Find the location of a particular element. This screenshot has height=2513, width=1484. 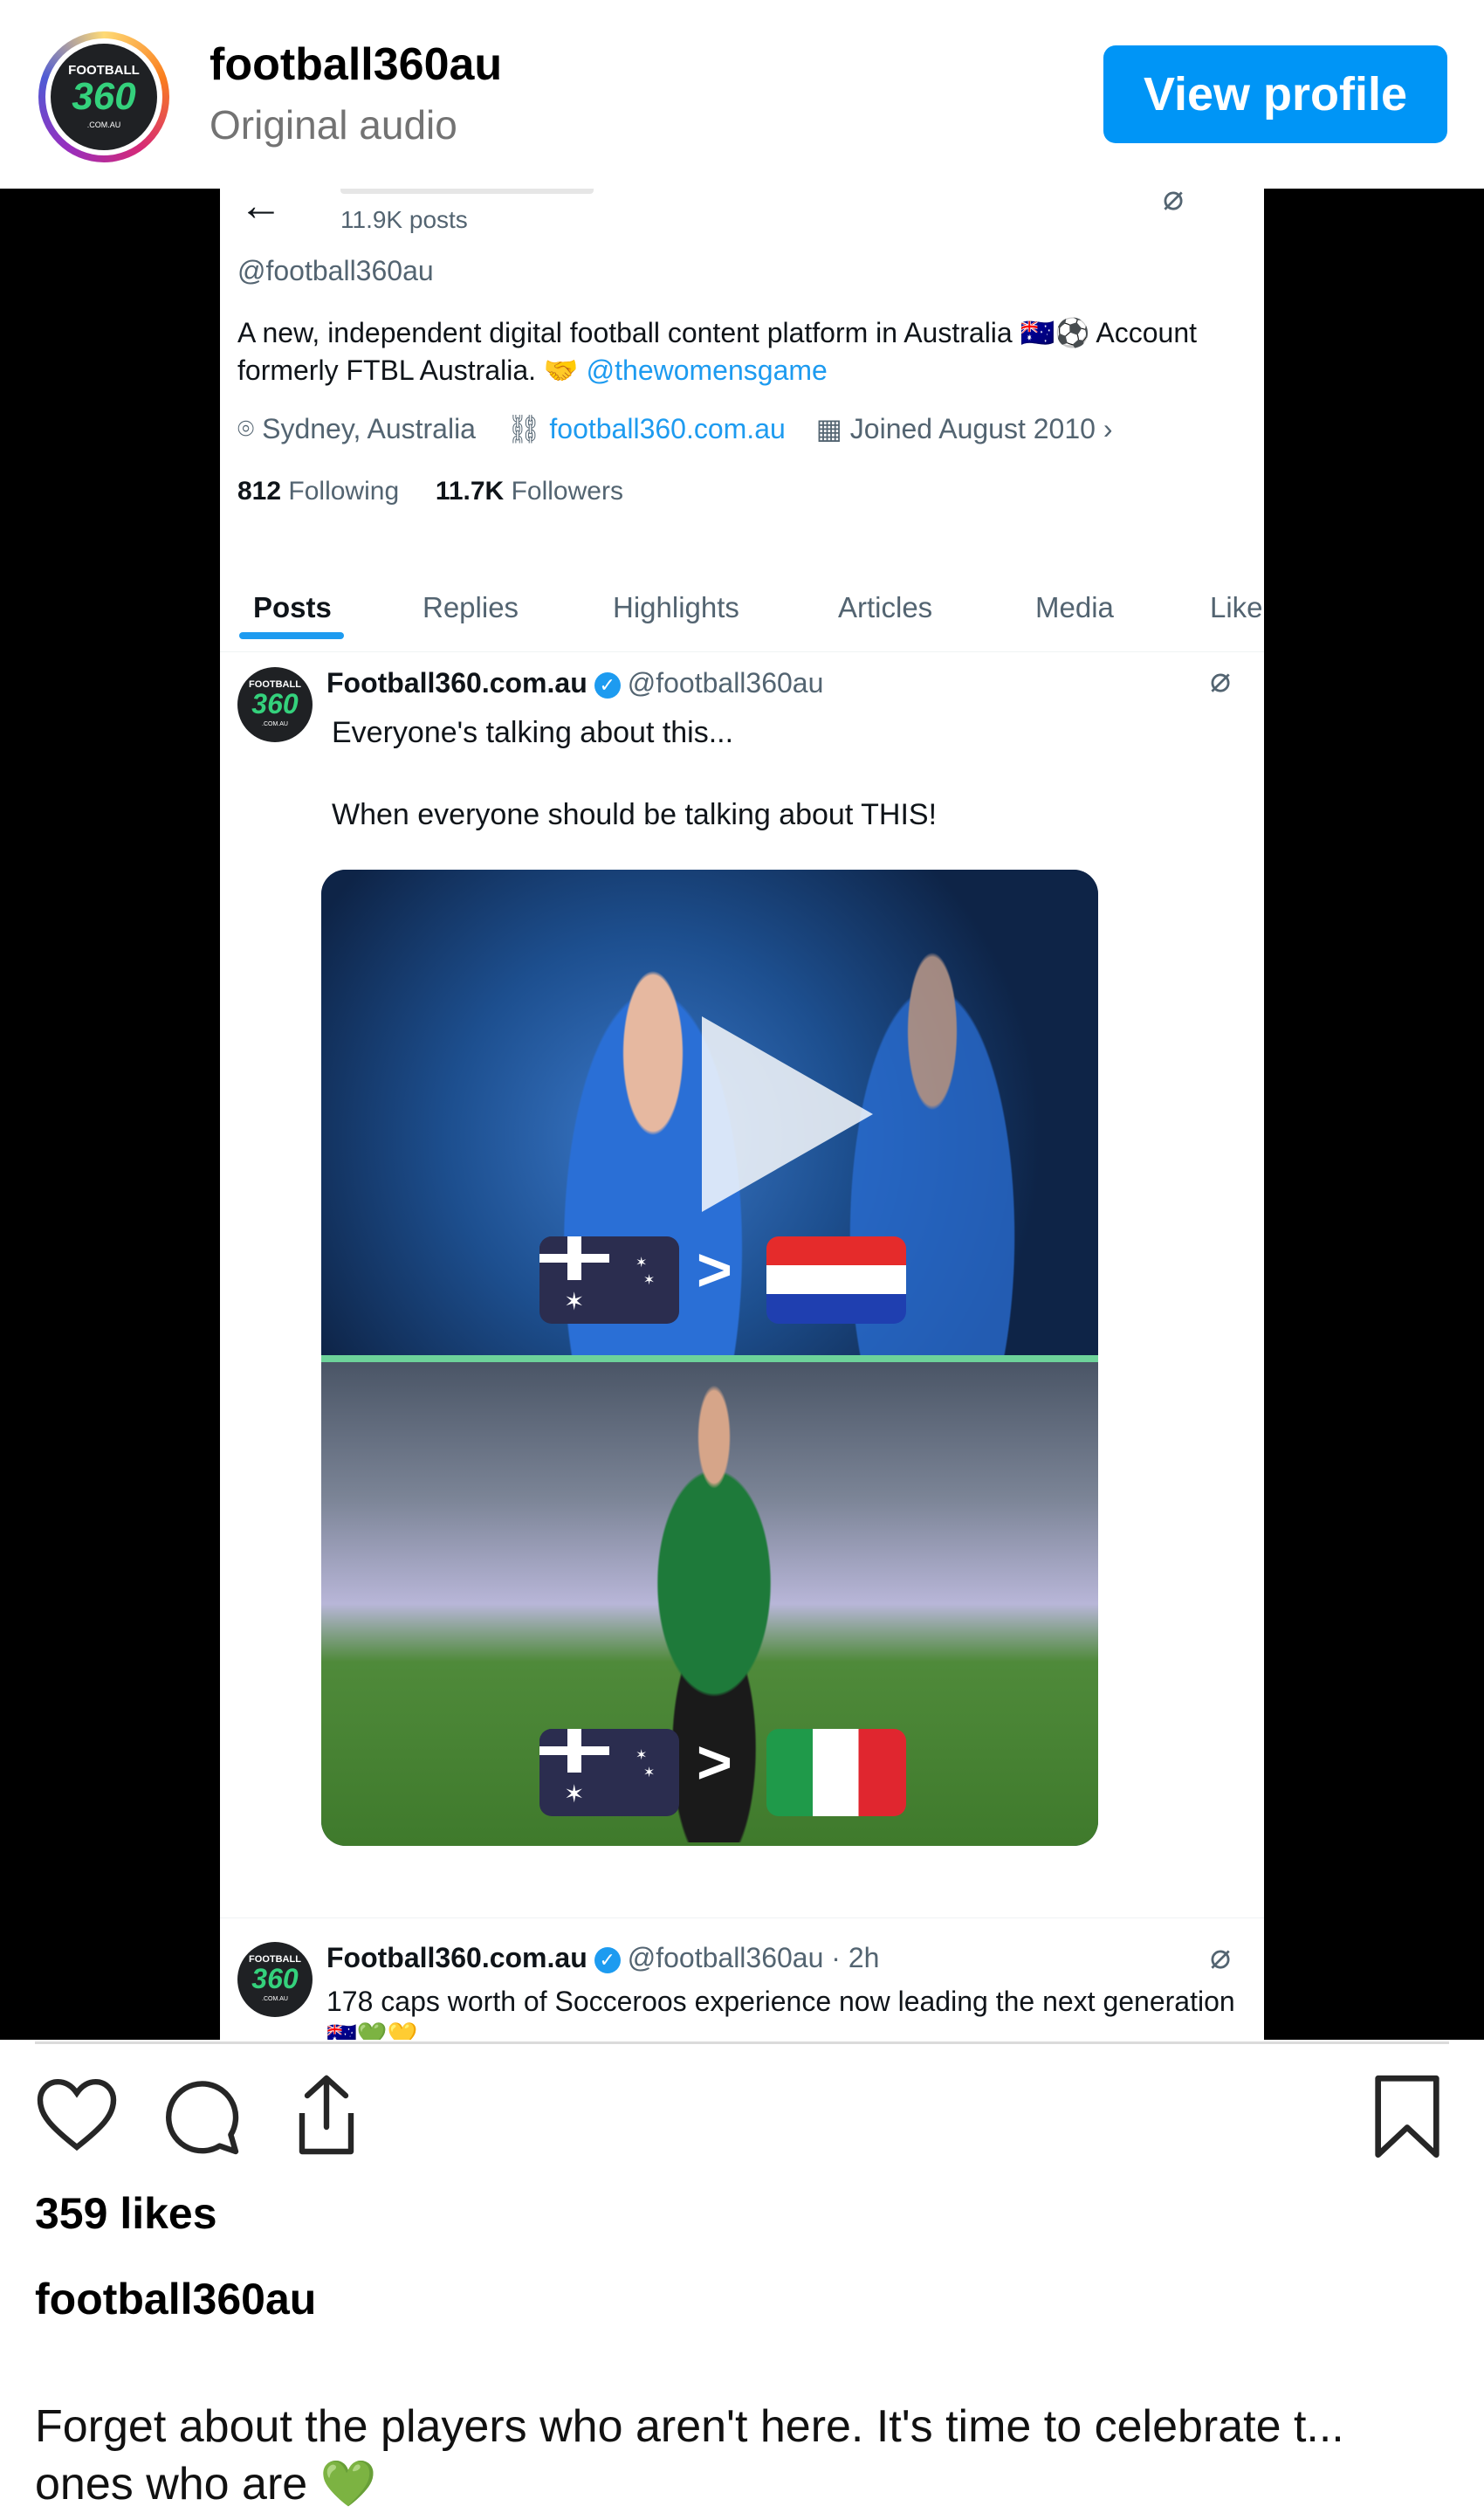

profile-location: Sydney, Australia is located at coordinates (369, 428).